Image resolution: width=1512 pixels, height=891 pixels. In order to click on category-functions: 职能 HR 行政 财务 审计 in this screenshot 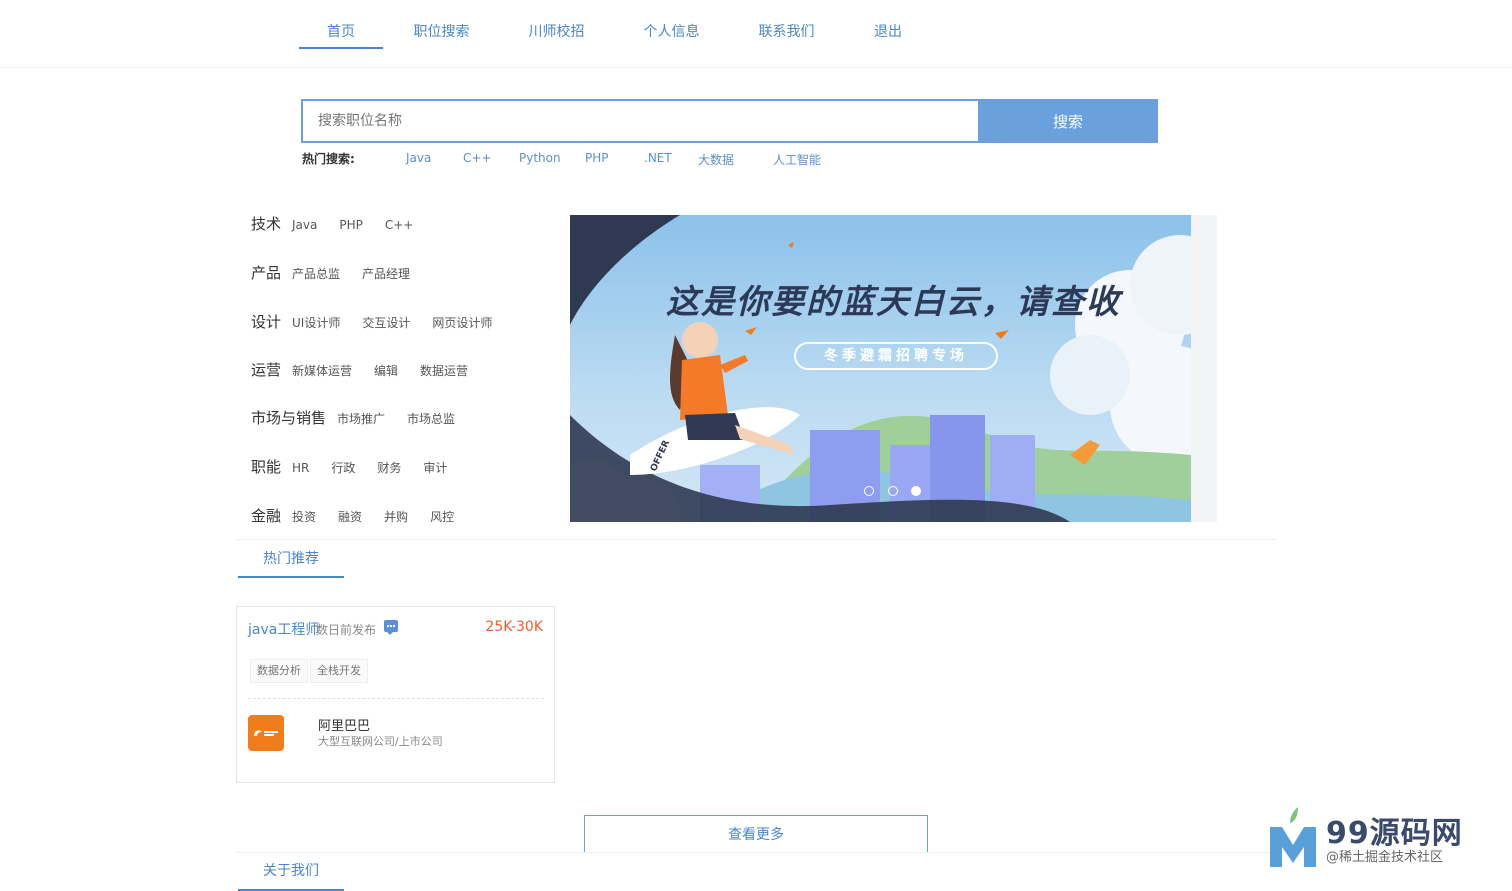, I will do `click(360, 468)`.